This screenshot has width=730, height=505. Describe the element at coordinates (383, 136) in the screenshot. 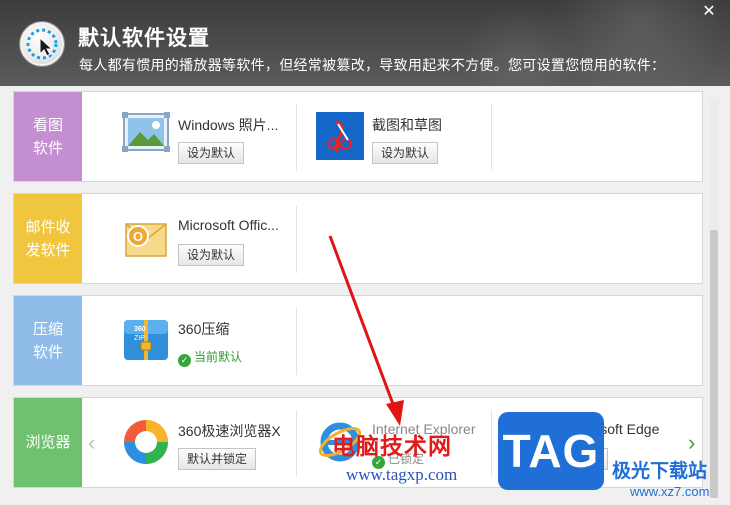

I see `app-slot-snip-sketch: 截图和草图 设为默认` at that location.